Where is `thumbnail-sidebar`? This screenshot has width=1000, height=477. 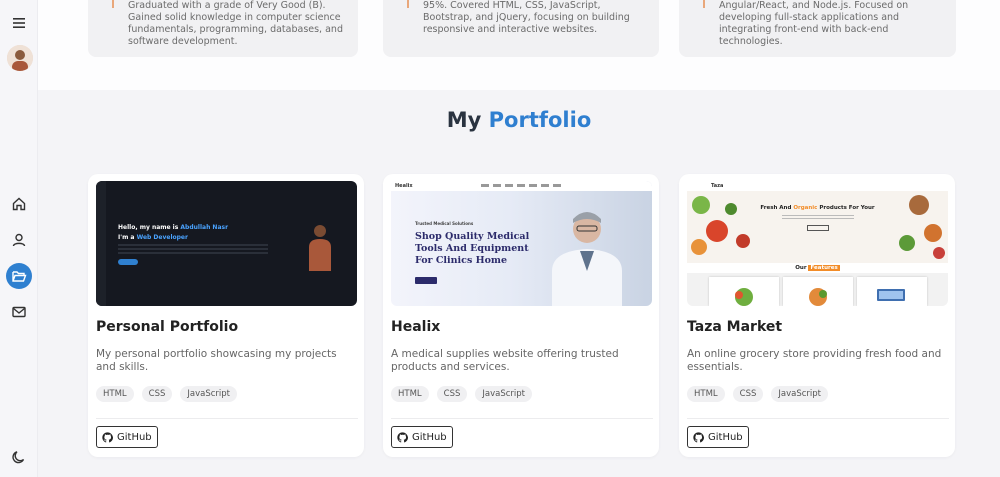
thumbnail-sidebar is located at coordinates (101, 243).